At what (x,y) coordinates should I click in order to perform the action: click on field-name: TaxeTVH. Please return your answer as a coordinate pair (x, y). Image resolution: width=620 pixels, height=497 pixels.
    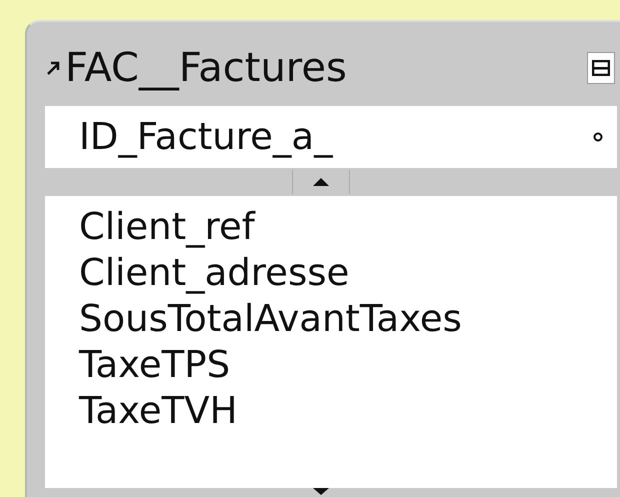
    Looking at the image, I should click on (348, 411).